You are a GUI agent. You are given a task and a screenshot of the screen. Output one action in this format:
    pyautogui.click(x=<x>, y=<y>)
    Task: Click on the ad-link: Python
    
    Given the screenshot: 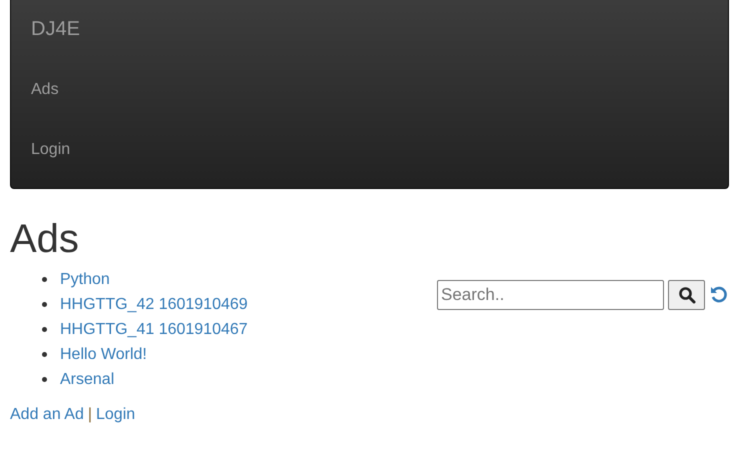 What is the action you would take?
    pyautogui.click(x=85, y=279)
    